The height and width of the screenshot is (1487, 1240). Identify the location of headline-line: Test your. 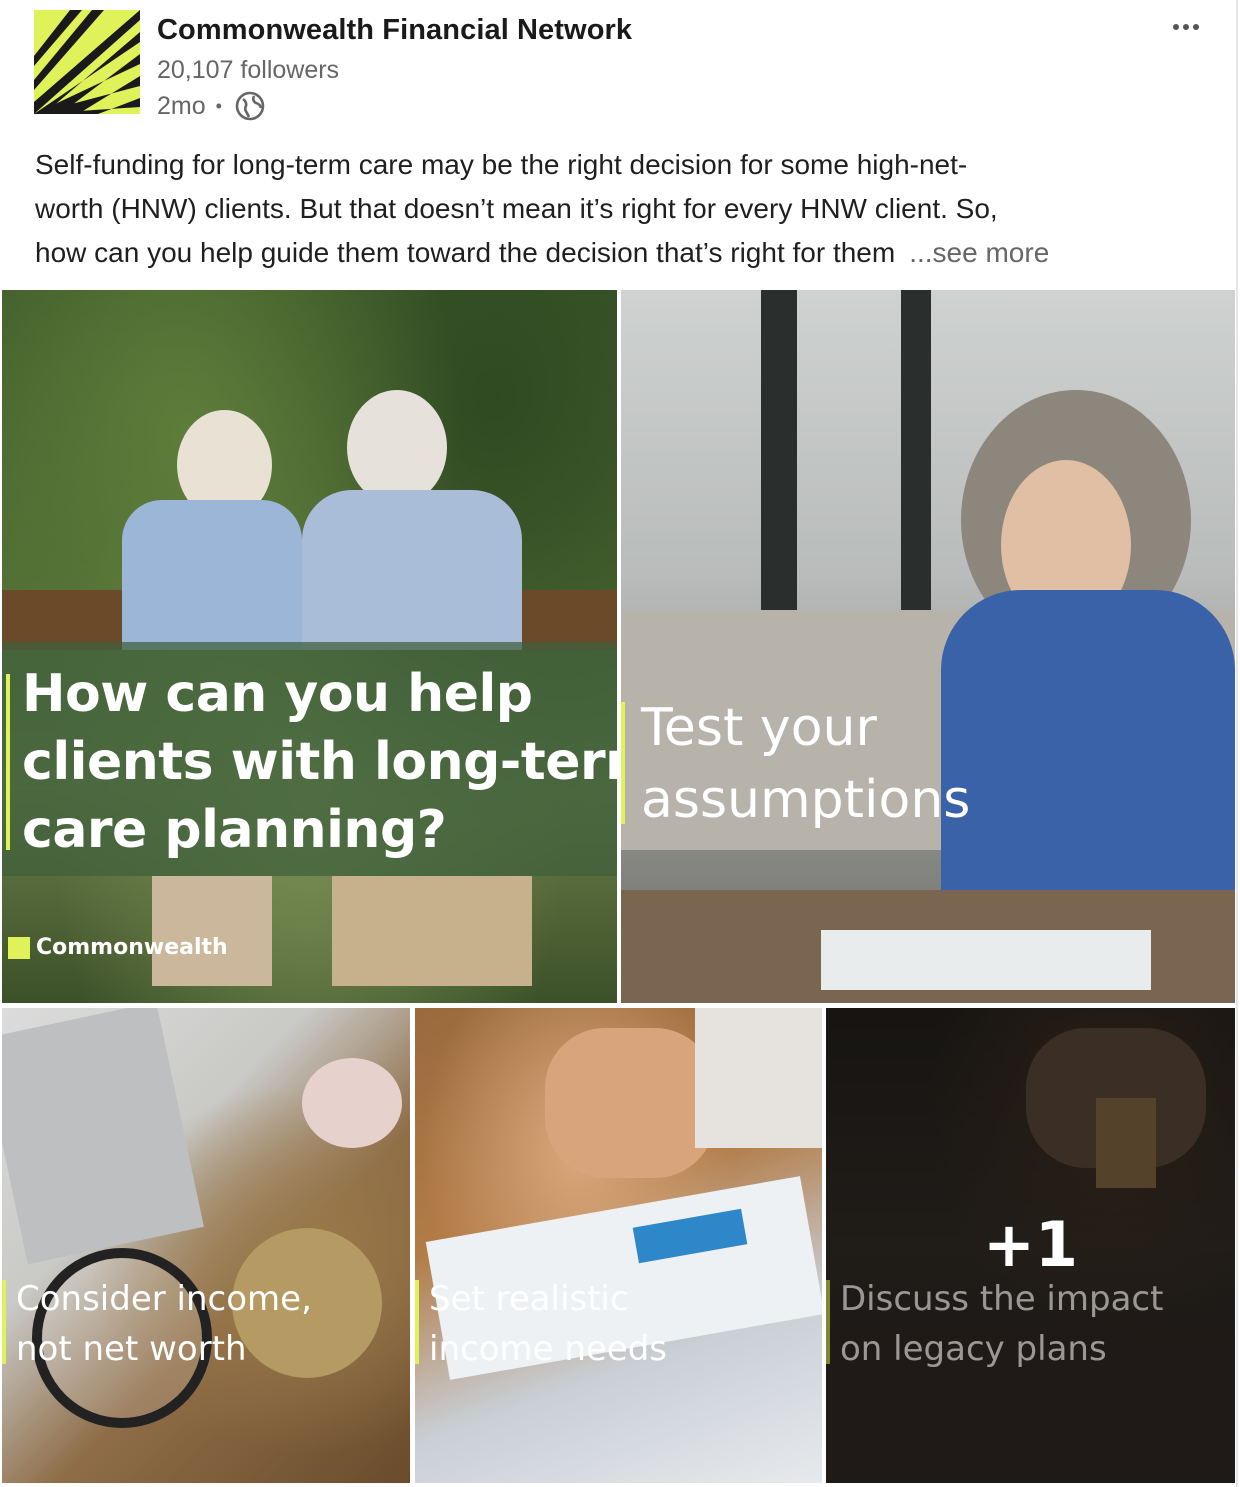
(759, 728).